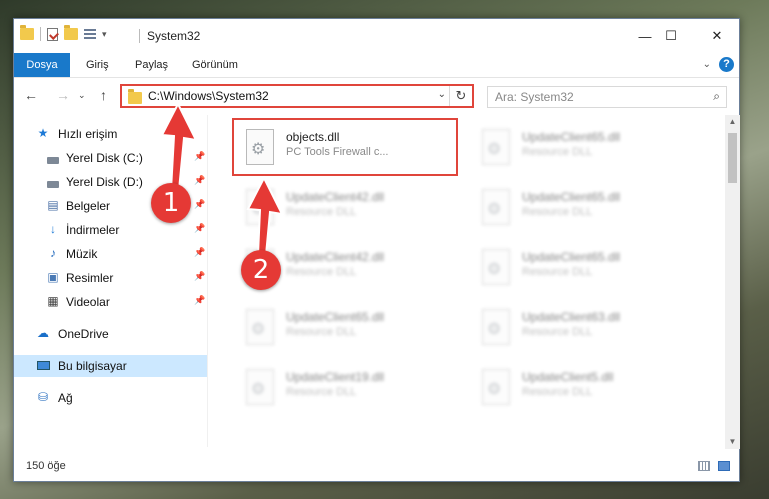 This screenshot has width=769, height=499. I want to click on annotation-arrows, so click(222, 178).